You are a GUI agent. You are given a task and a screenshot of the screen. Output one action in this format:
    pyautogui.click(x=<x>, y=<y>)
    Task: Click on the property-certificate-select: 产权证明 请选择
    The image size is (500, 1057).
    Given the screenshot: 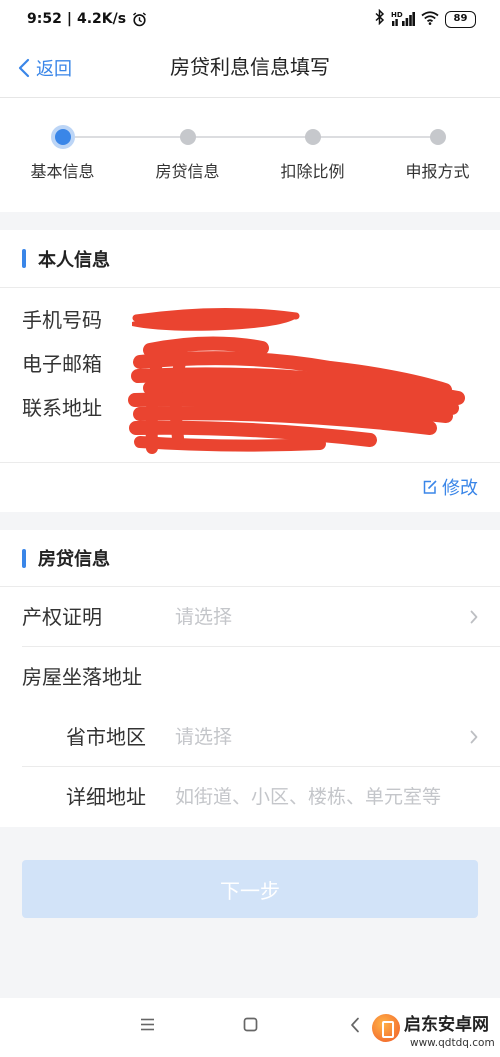 What is the action you would take?
    pyautogui.click(x=250, y=617)
    